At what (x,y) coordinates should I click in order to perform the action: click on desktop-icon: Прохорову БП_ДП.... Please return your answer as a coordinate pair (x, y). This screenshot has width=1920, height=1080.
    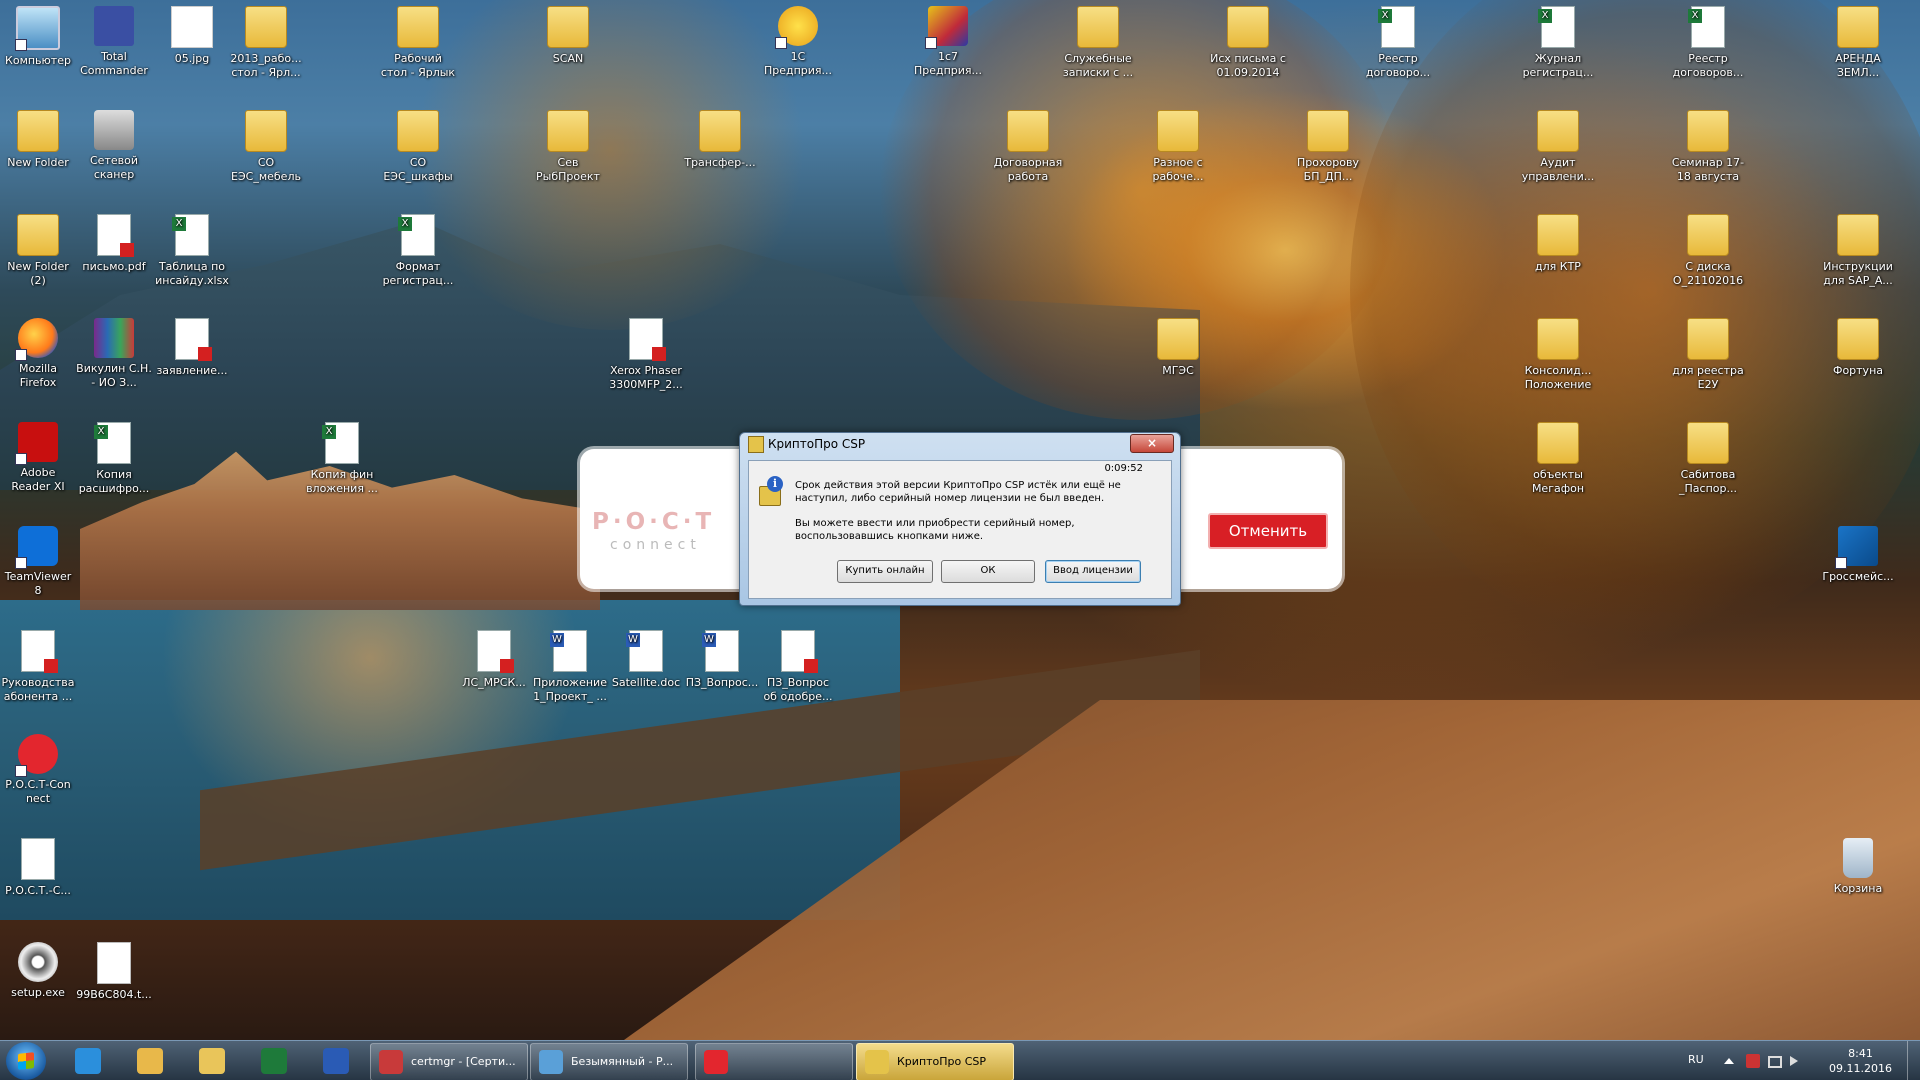
    Looking at the image, I should click on (1328, 147).